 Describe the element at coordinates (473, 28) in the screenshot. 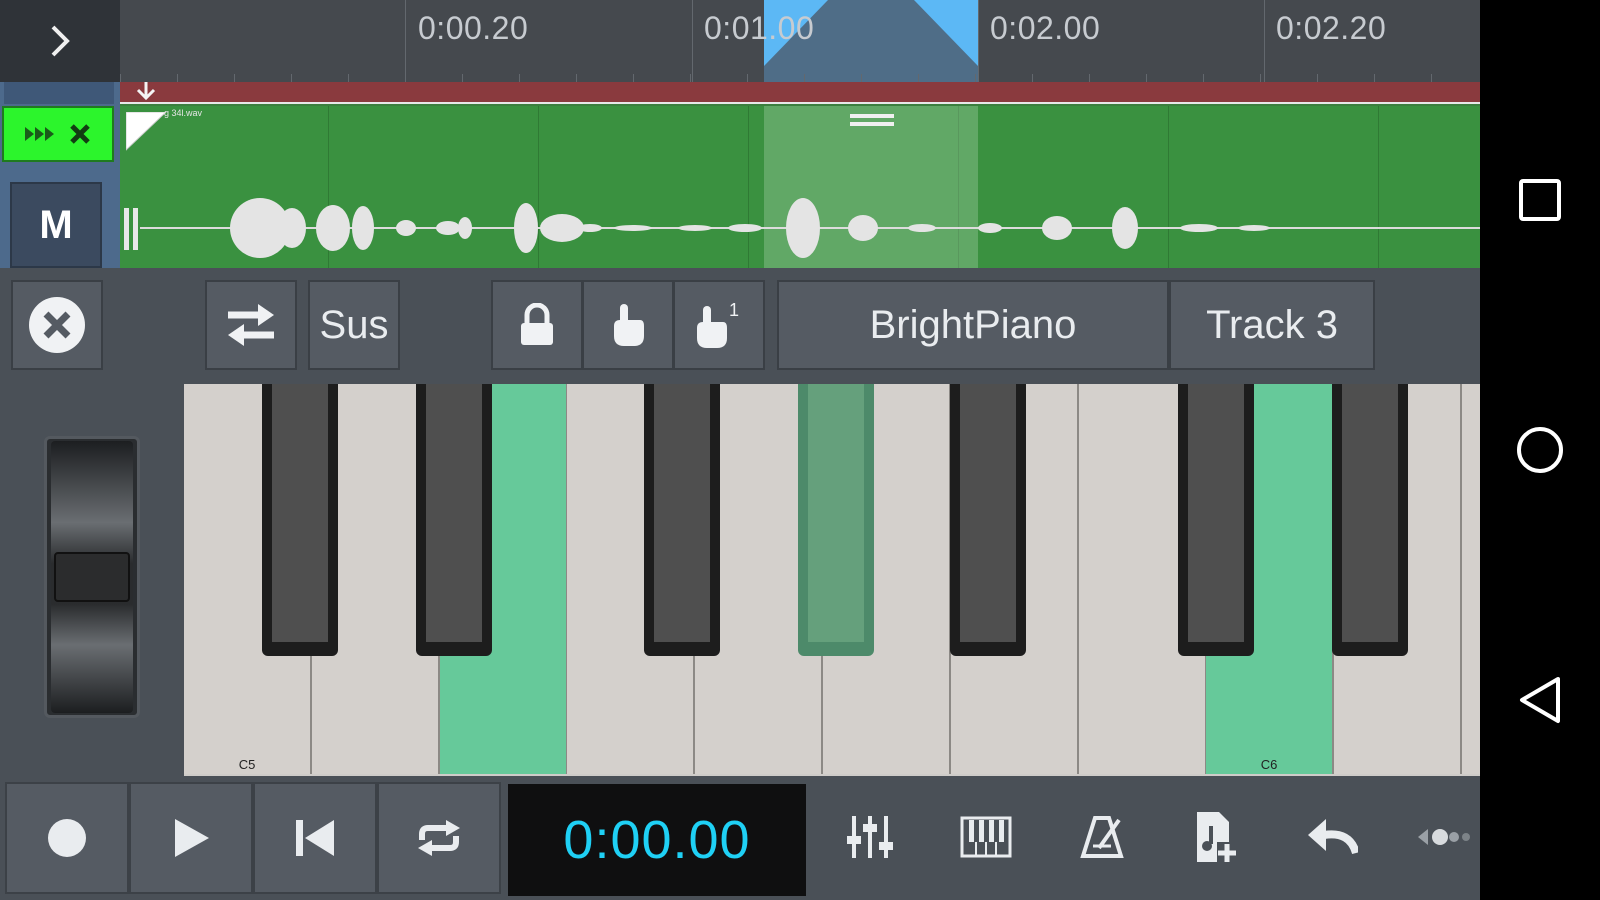

I see `ruler-label: 0:00.20` at that location.